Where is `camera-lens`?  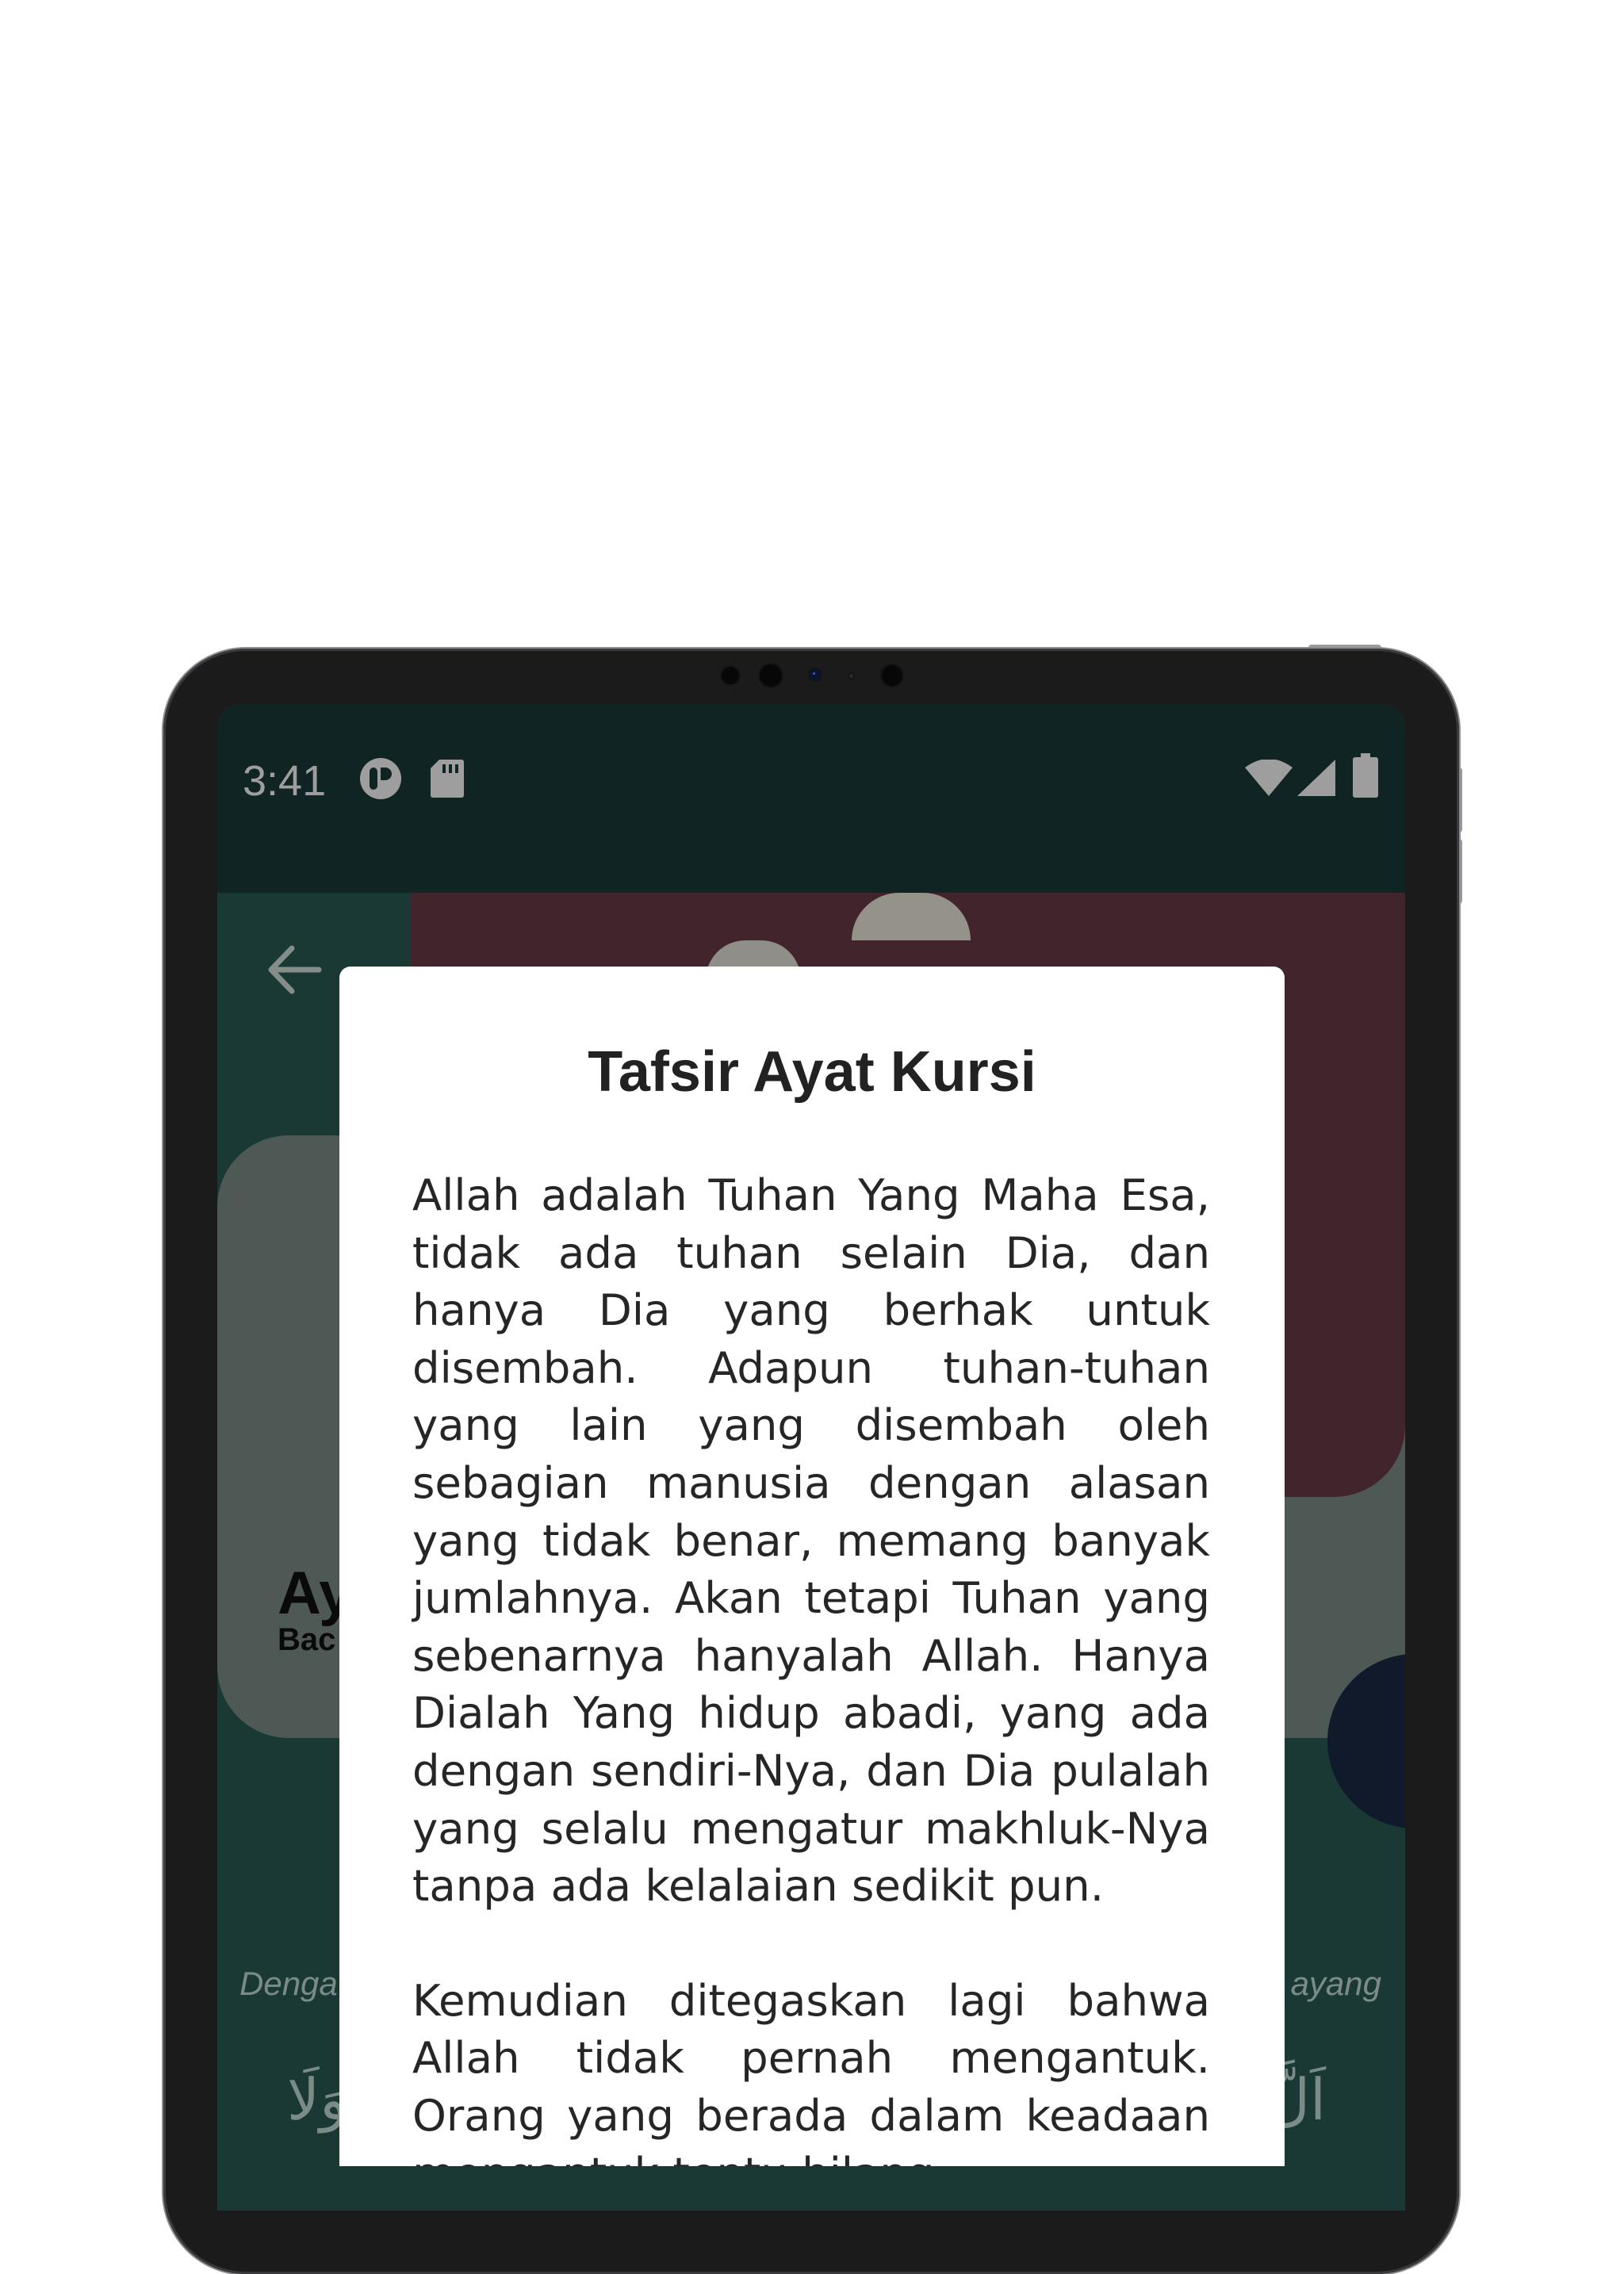
camera-lens is located at coordinates (816, 674).